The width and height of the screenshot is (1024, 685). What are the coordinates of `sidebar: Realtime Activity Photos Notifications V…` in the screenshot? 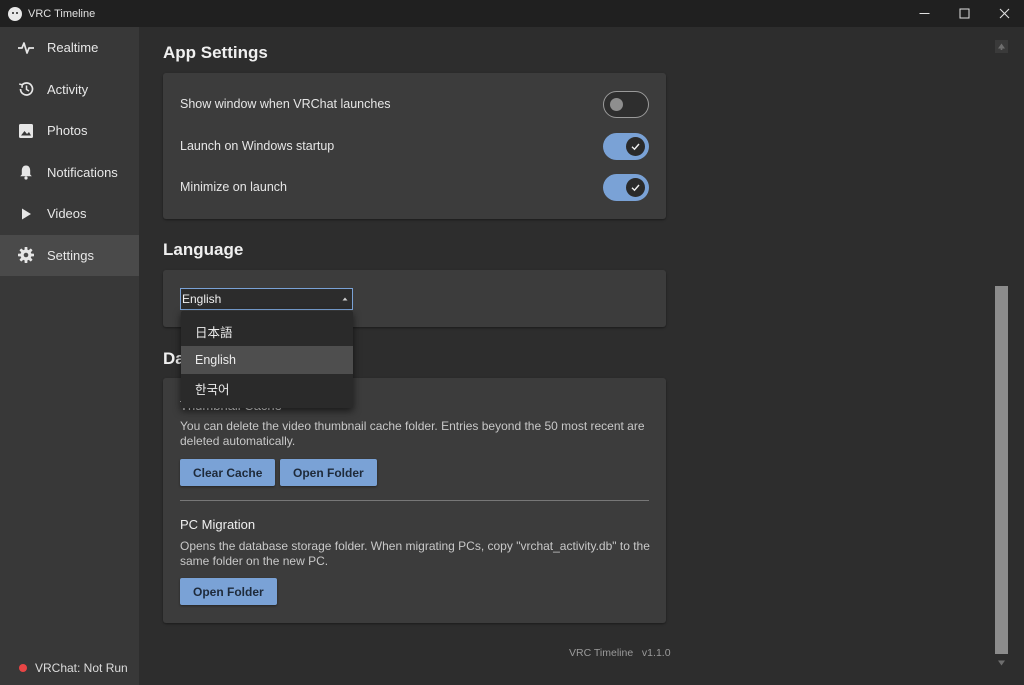 It's located at (69, 356).